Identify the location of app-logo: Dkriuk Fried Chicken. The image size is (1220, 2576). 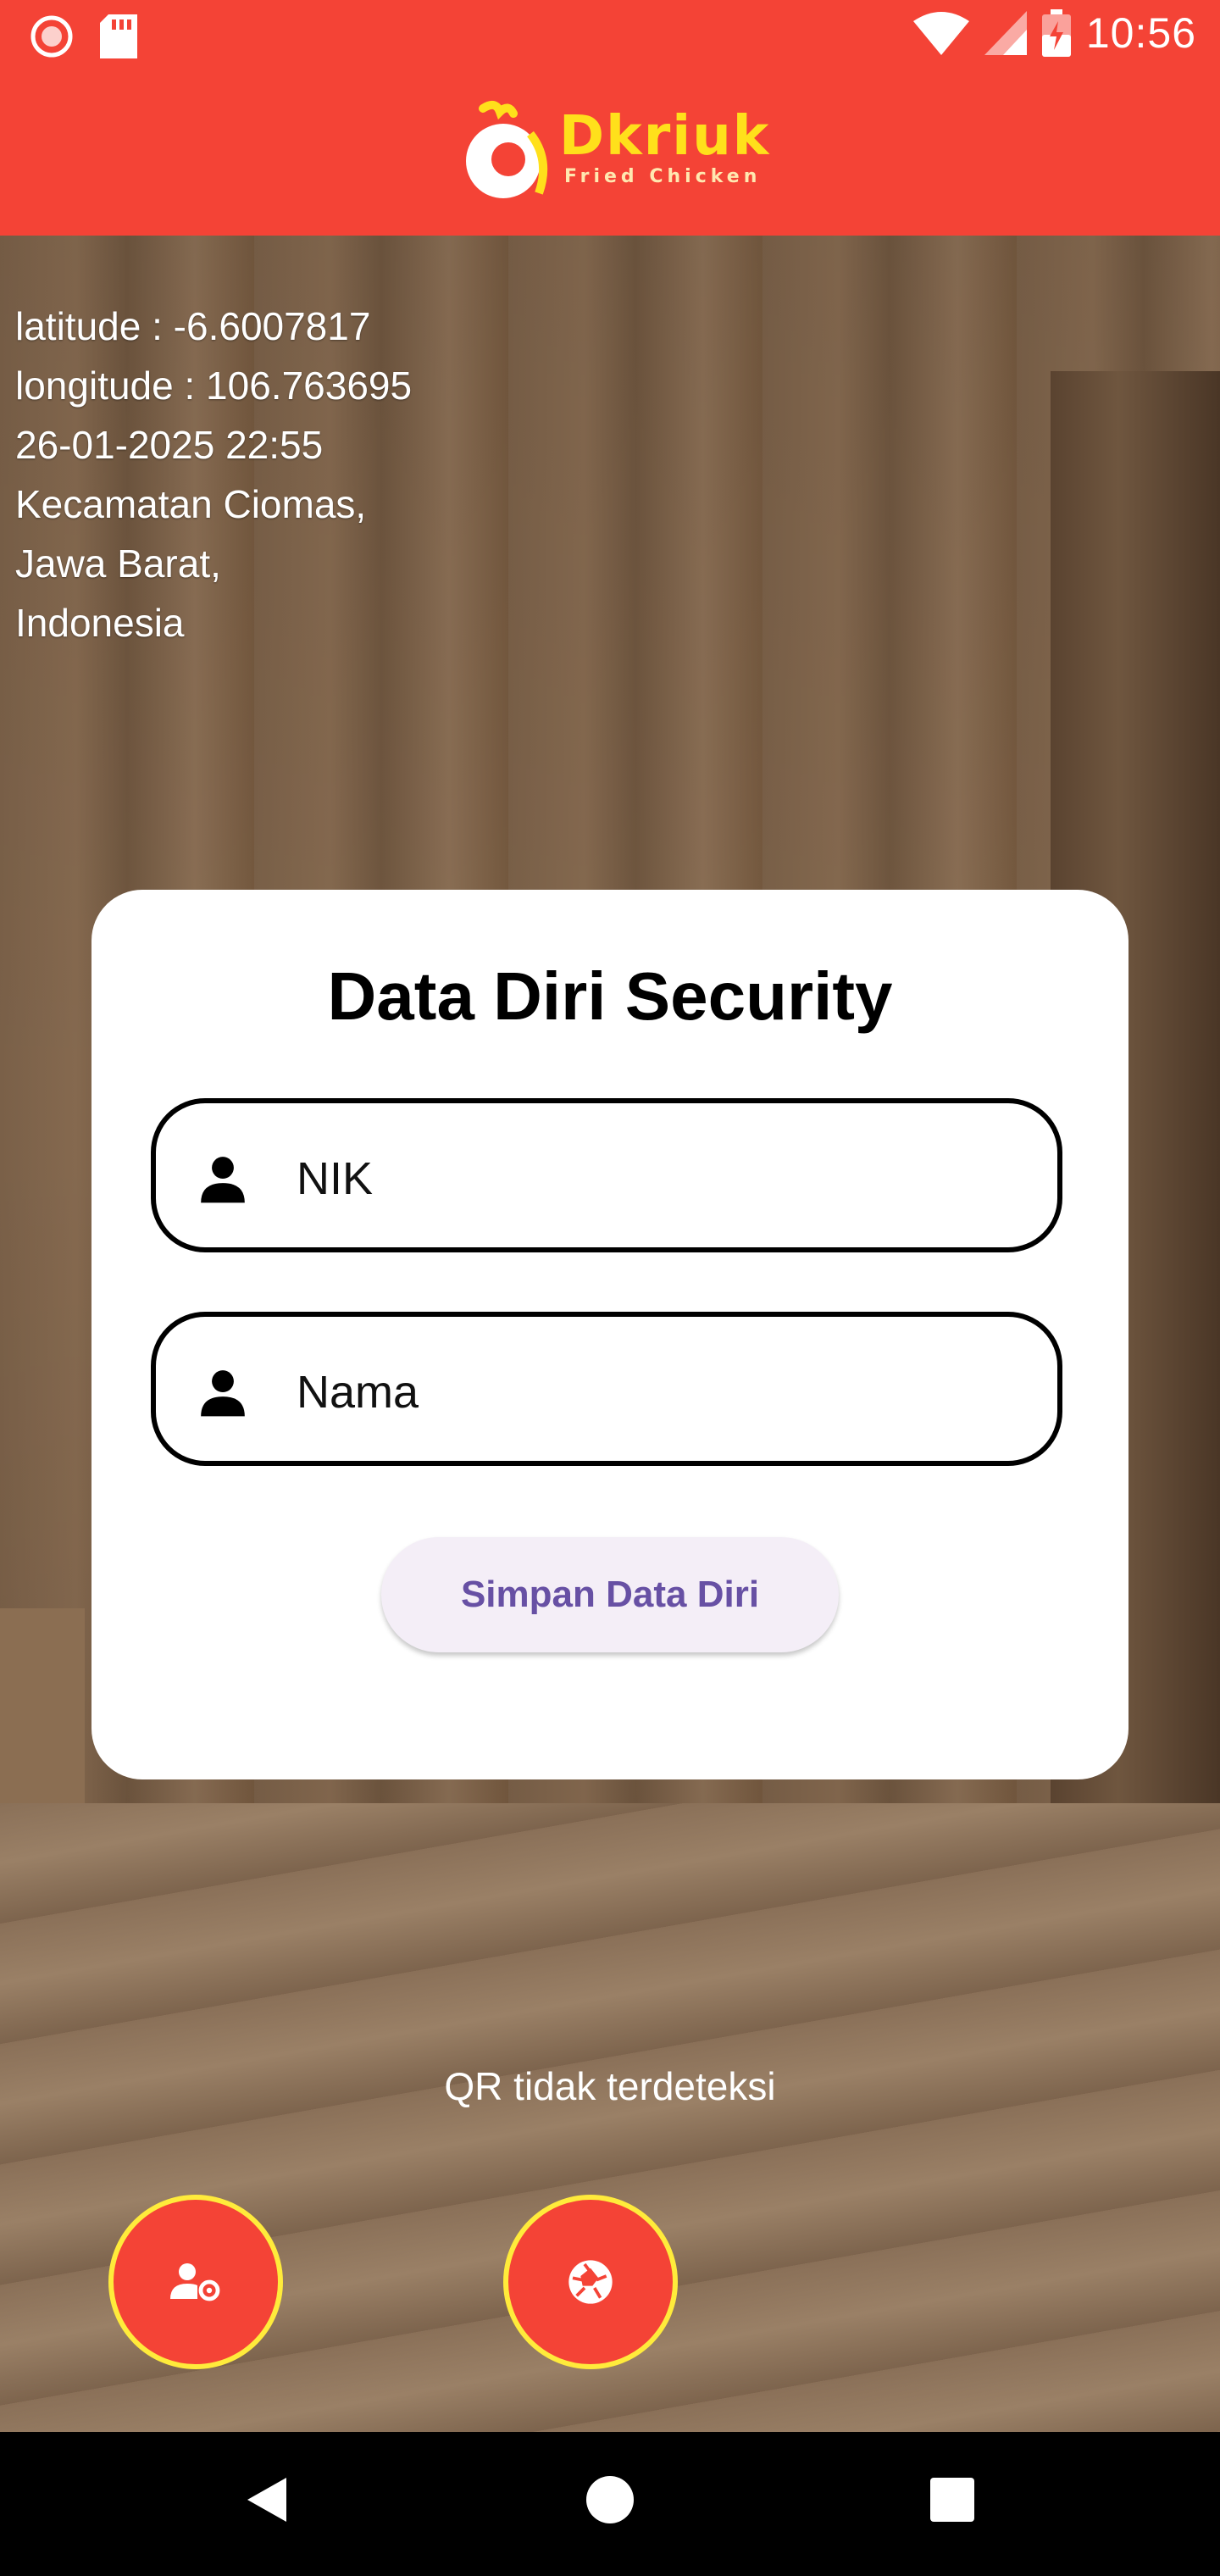
(613, 154).